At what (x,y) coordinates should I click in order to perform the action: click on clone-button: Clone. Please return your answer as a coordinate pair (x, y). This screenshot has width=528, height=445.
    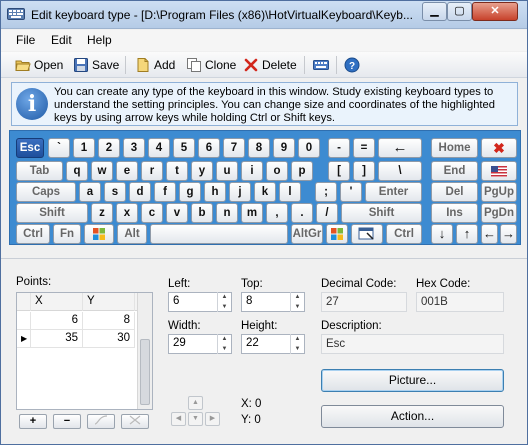
    Looking at the image, I should click on (211, 65).